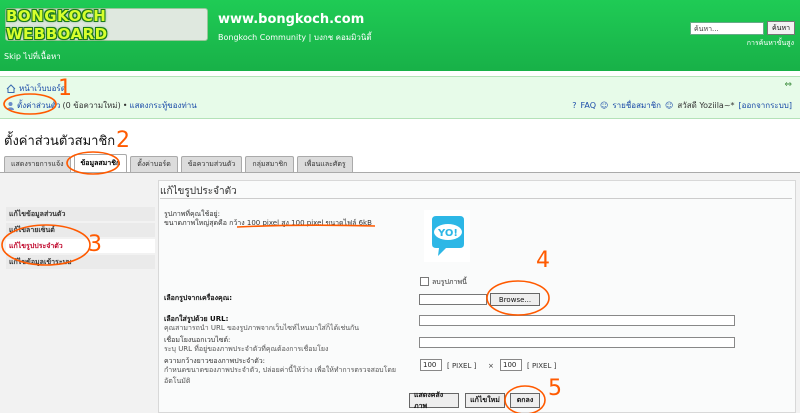 This screenshot has width=800, height=413. Describe the element at coordinates (476, 198) in the screenshot. I see `content-divider` at that location.